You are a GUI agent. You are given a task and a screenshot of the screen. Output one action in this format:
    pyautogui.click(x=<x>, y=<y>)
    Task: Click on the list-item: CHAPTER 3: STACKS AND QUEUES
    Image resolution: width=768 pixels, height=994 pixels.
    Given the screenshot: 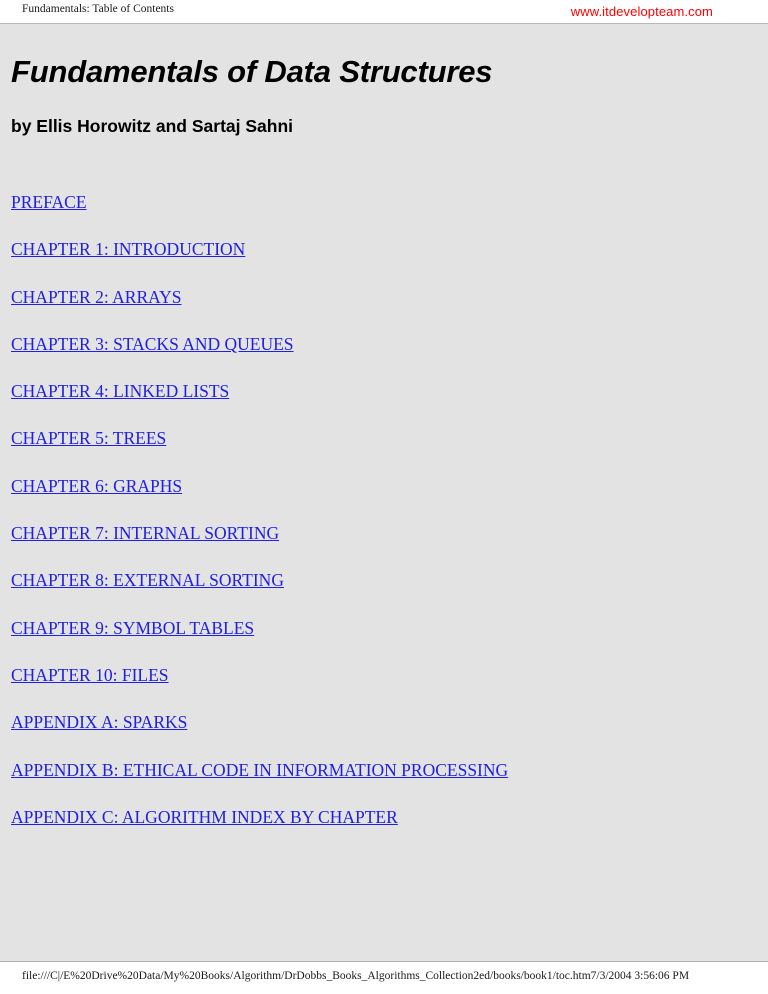 What is the action you would take?
    pyautogui.click(x=381, y=358)
    